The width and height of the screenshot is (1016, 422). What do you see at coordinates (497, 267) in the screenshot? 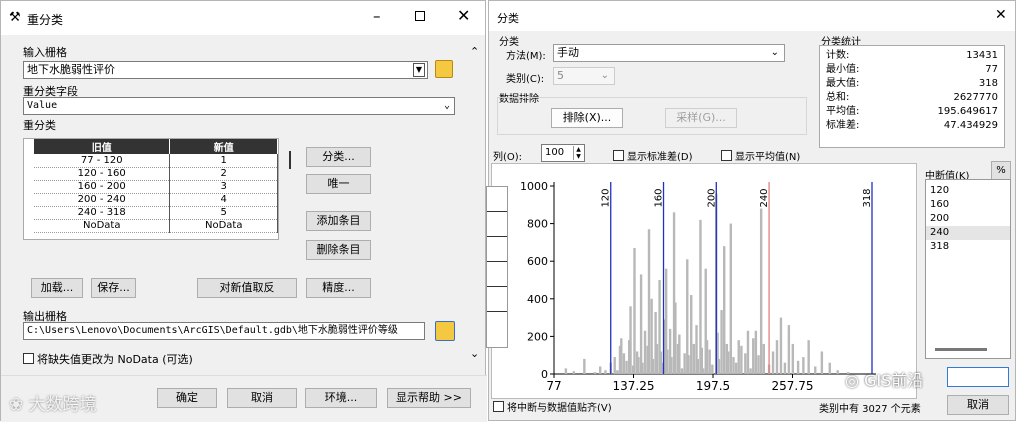
I see `overlay-list-panel` at bounding box center [497, 267].